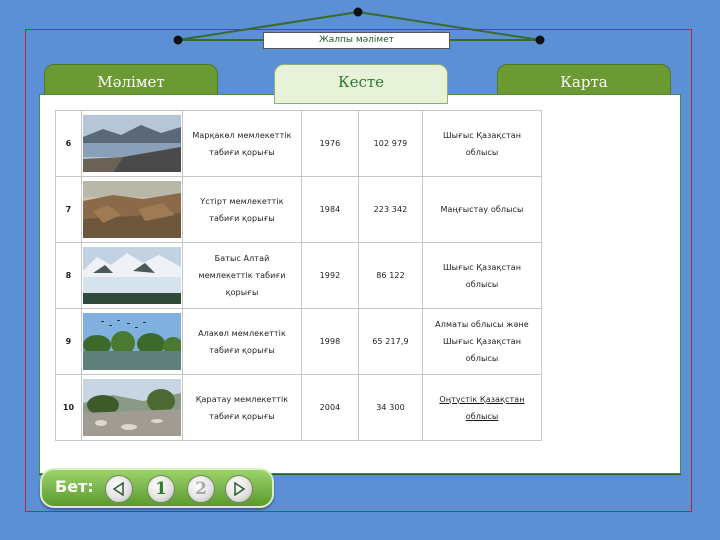 The image size is (720, 540). I want to click on next-page-button, so click(239, 489).